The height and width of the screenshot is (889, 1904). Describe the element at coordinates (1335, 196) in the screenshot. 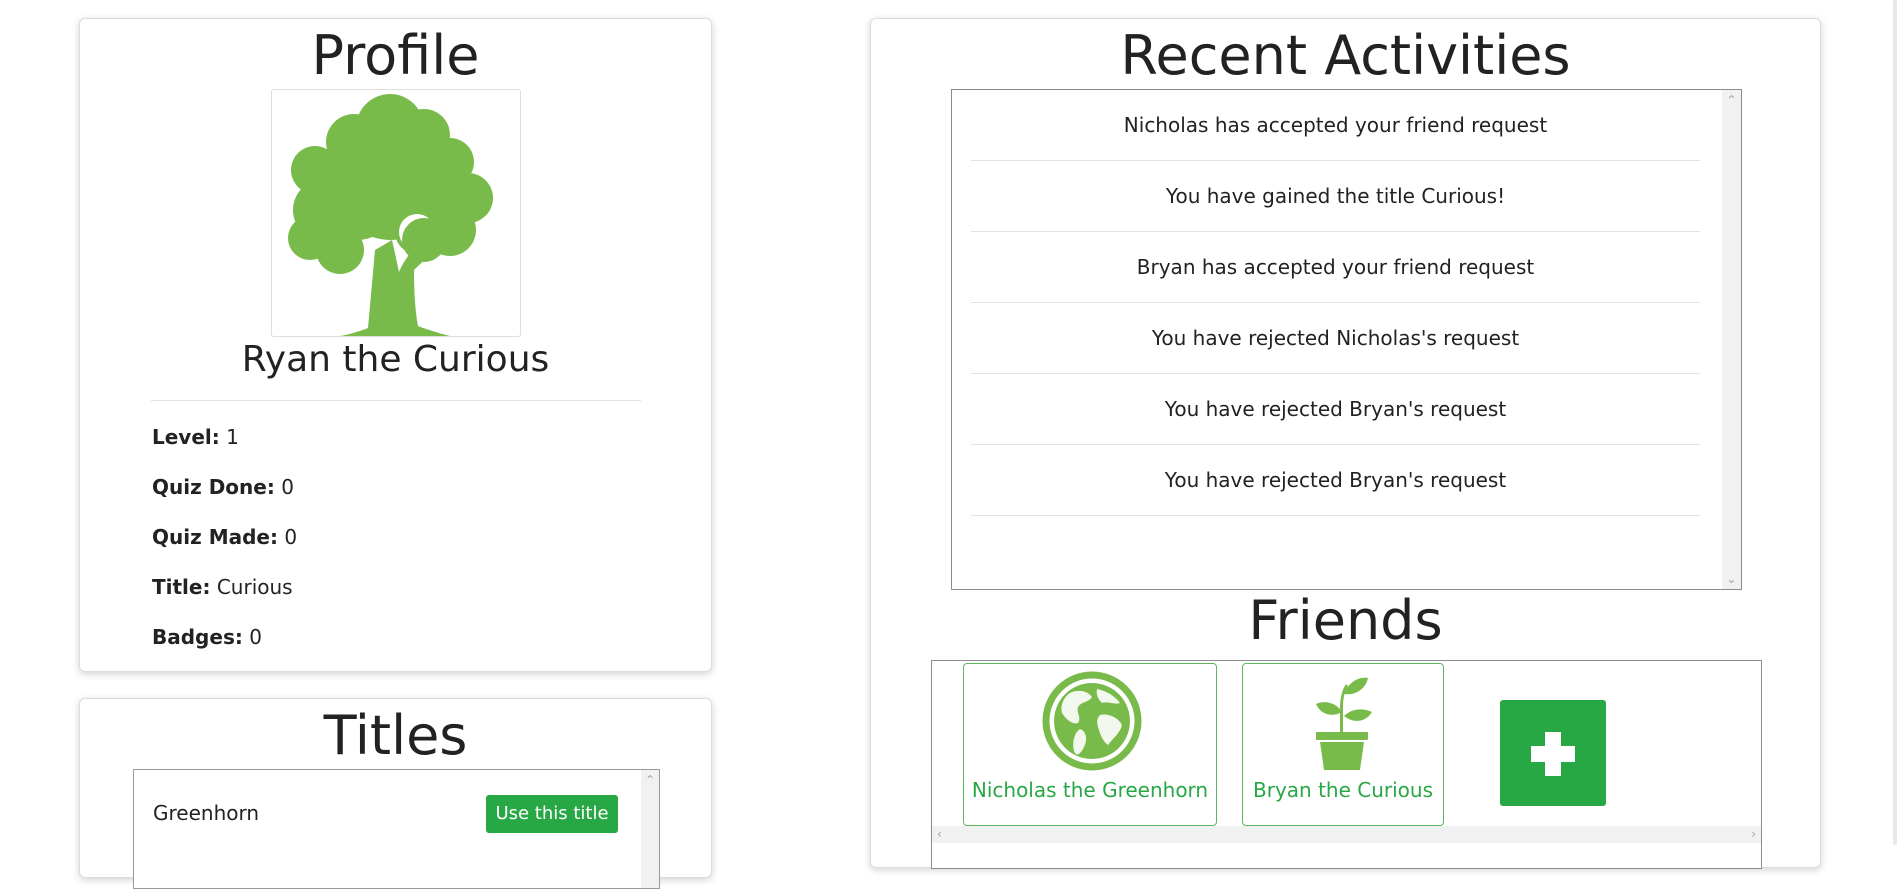

I see `activity-item: You have gained the title Curious!` at that location.